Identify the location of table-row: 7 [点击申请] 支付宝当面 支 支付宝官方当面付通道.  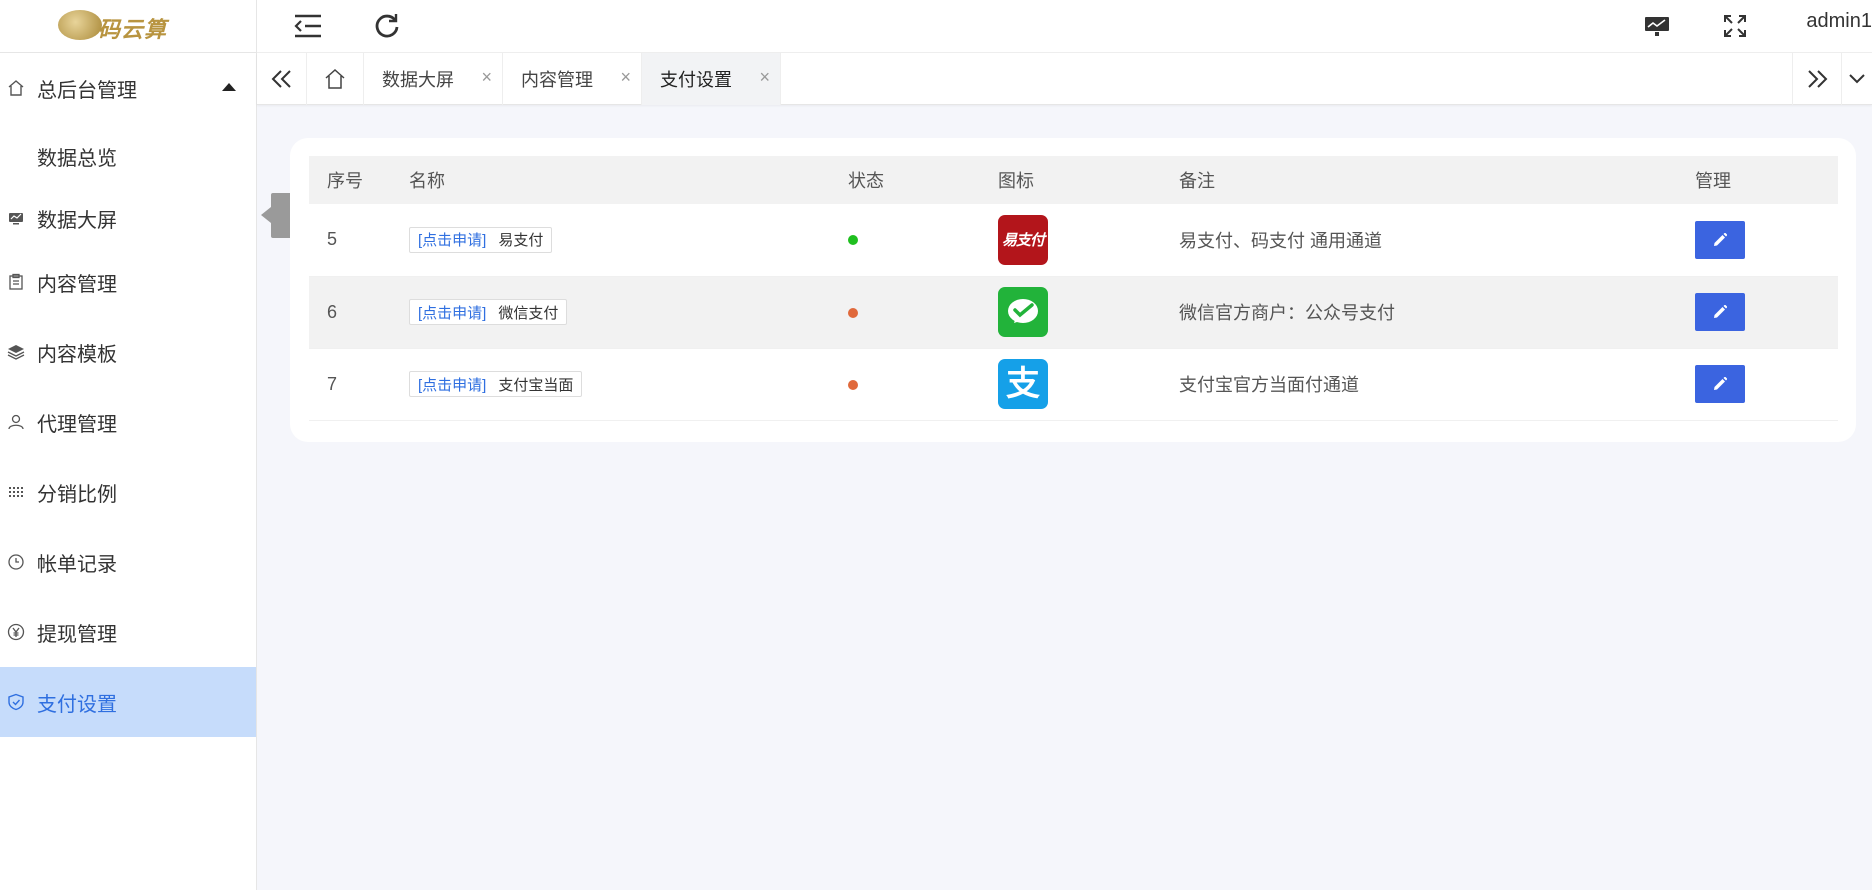
(1073, 384).